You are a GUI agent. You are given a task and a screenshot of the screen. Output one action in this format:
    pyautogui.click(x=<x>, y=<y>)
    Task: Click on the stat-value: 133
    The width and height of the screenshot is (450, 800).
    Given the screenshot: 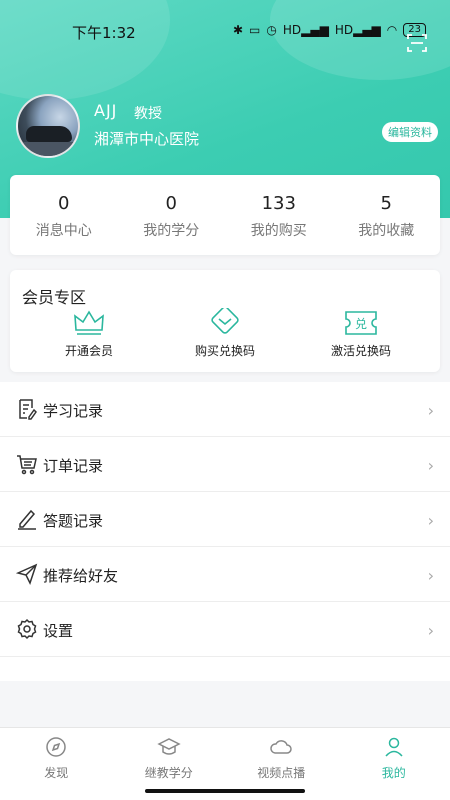 What is the action you would take?
    pyautogui.click(x=278, y=203)
    